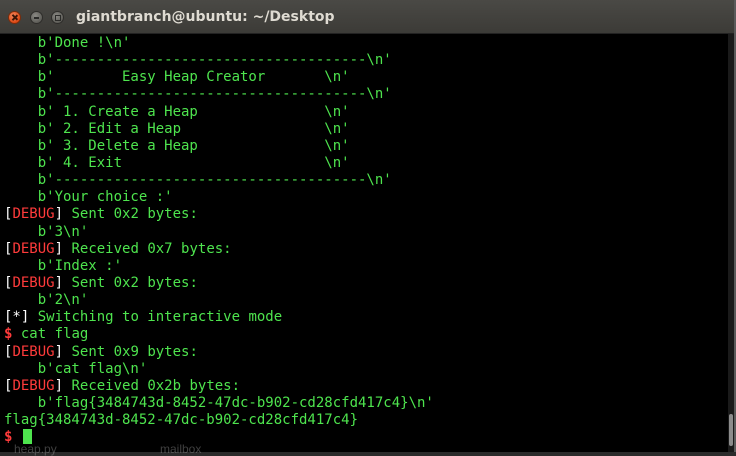 The image size is (736, 456). What do you see at coordinates (46, 231) in the screenshot?
I see `line-text: b'3\n'` at bounding box center [46, 231].